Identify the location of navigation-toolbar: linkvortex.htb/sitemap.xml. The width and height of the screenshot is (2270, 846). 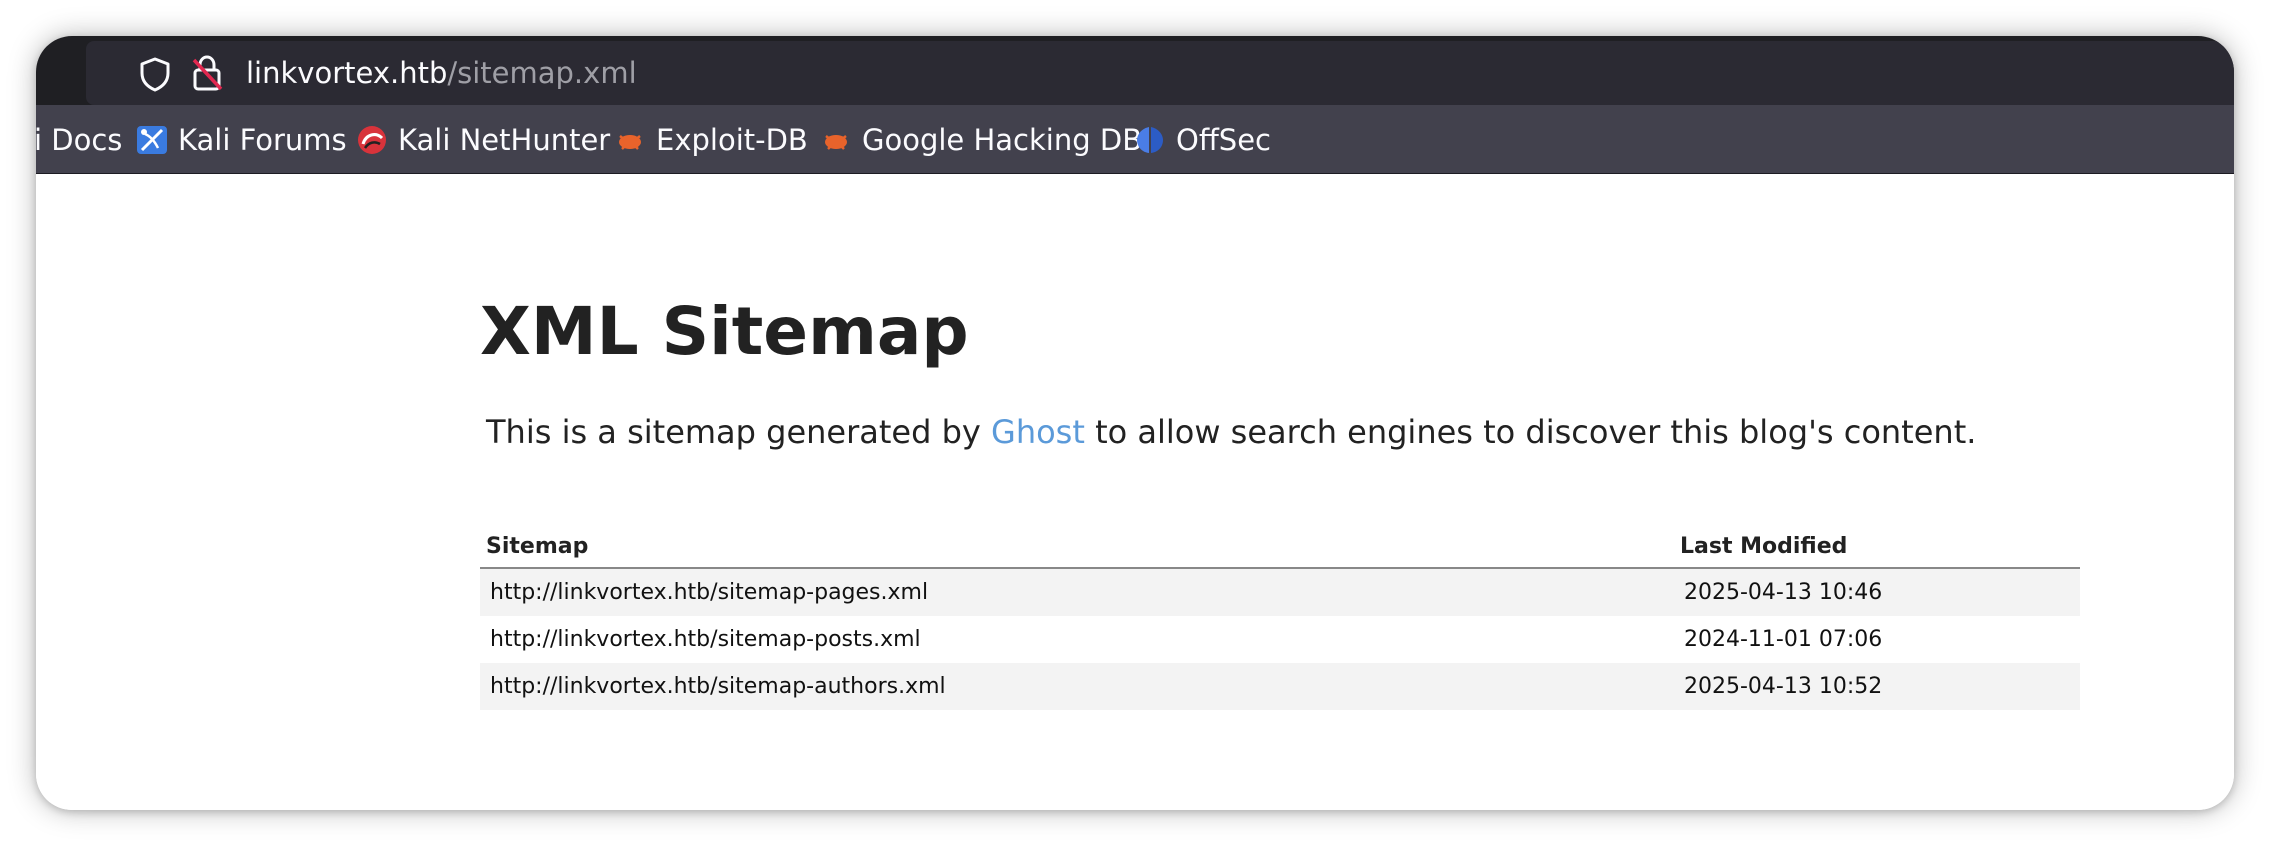
(1135, 70).